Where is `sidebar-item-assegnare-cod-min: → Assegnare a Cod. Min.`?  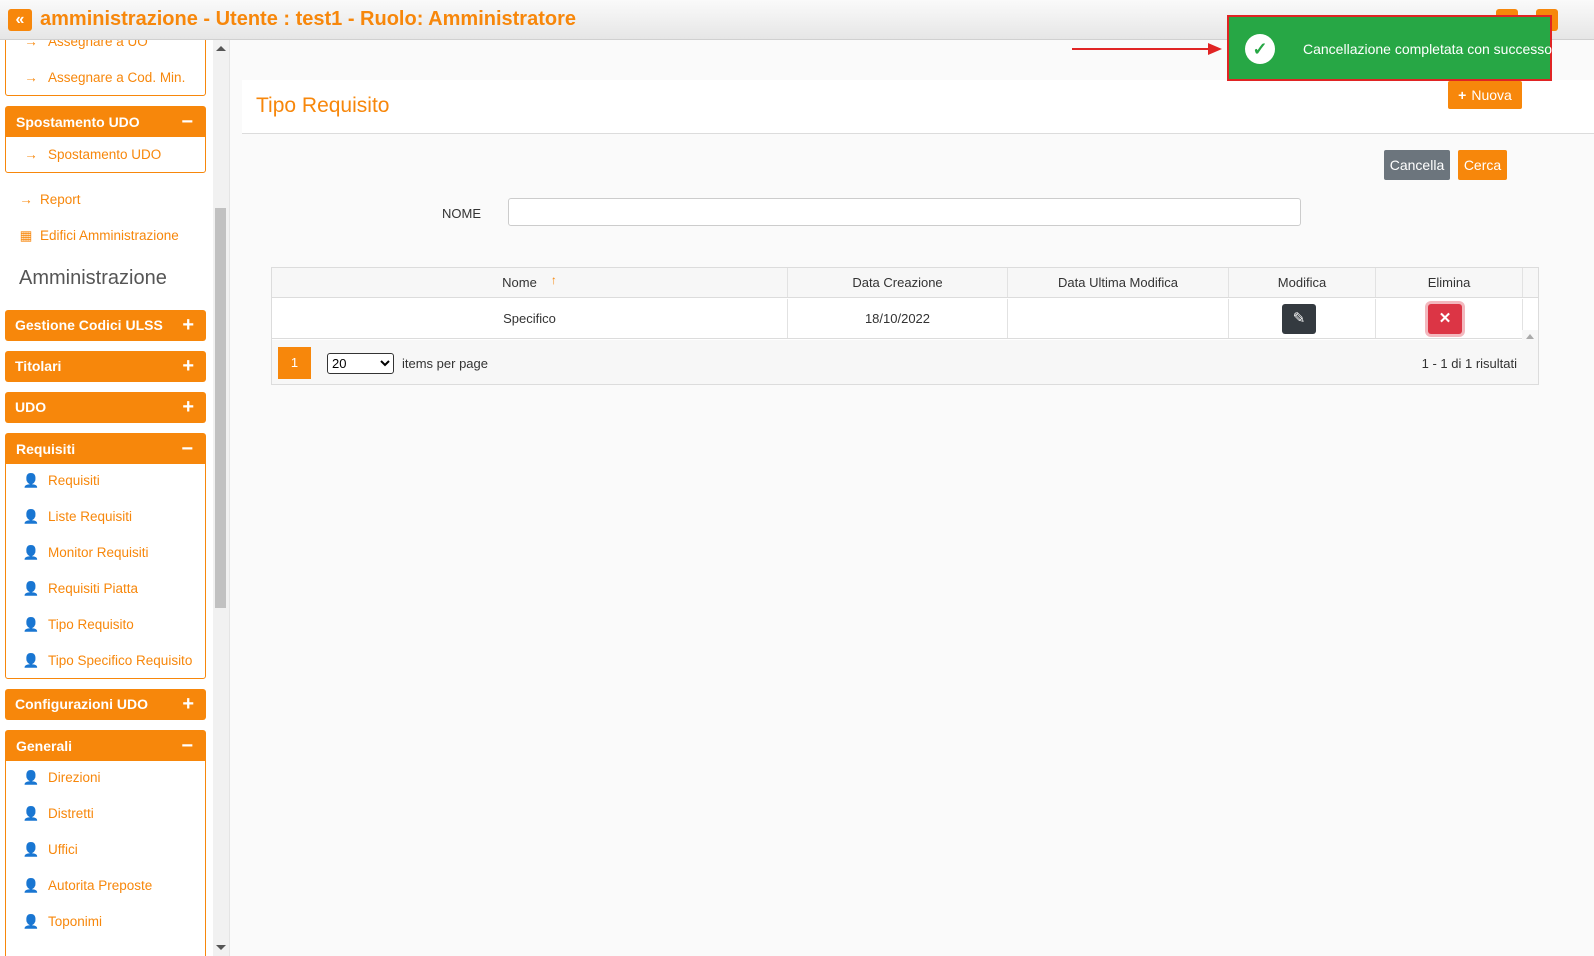
sidebar-item-assegnare-cod-min: → Assegnare a Cod. Min. is located at coordinates (105, 78).